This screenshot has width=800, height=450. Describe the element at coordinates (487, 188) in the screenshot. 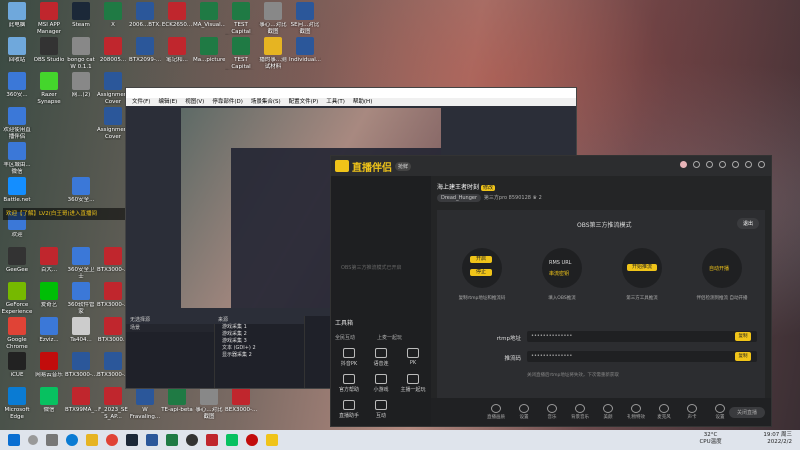

I see `edit-title-button: 修改` at that location.